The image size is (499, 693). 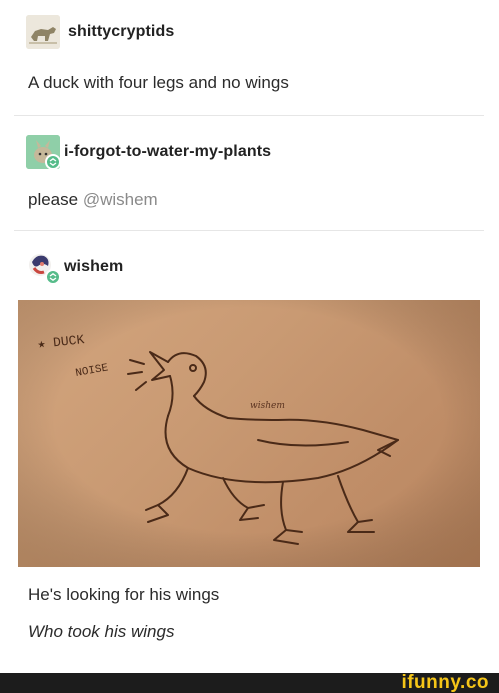 I want to click on footer-bar: ifunny.co, so click(x=249, y=683).